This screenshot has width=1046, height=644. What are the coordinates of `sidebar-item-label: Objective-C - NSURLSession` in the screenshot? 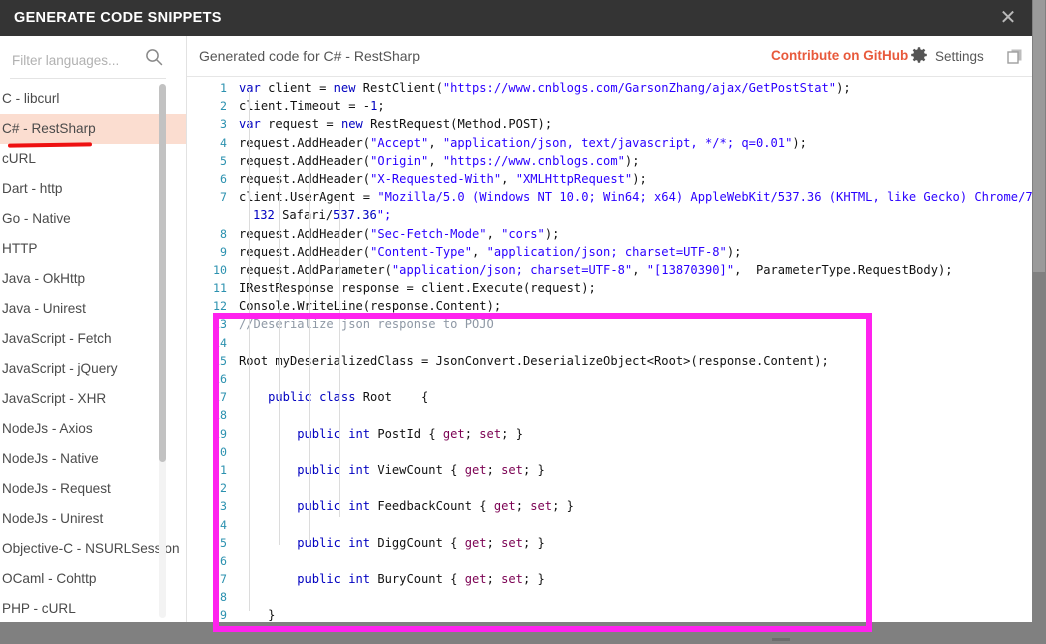 It's located at (91, 548).